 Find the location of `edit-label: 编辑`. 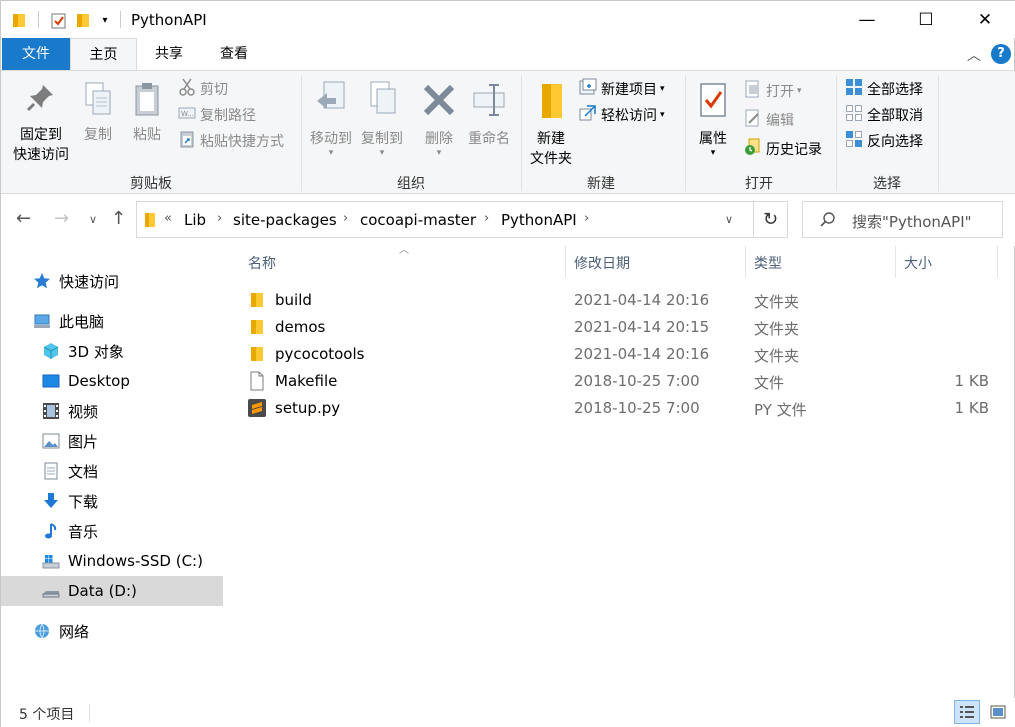

edit-label: 编辑 is located at coordinates (780, 121).